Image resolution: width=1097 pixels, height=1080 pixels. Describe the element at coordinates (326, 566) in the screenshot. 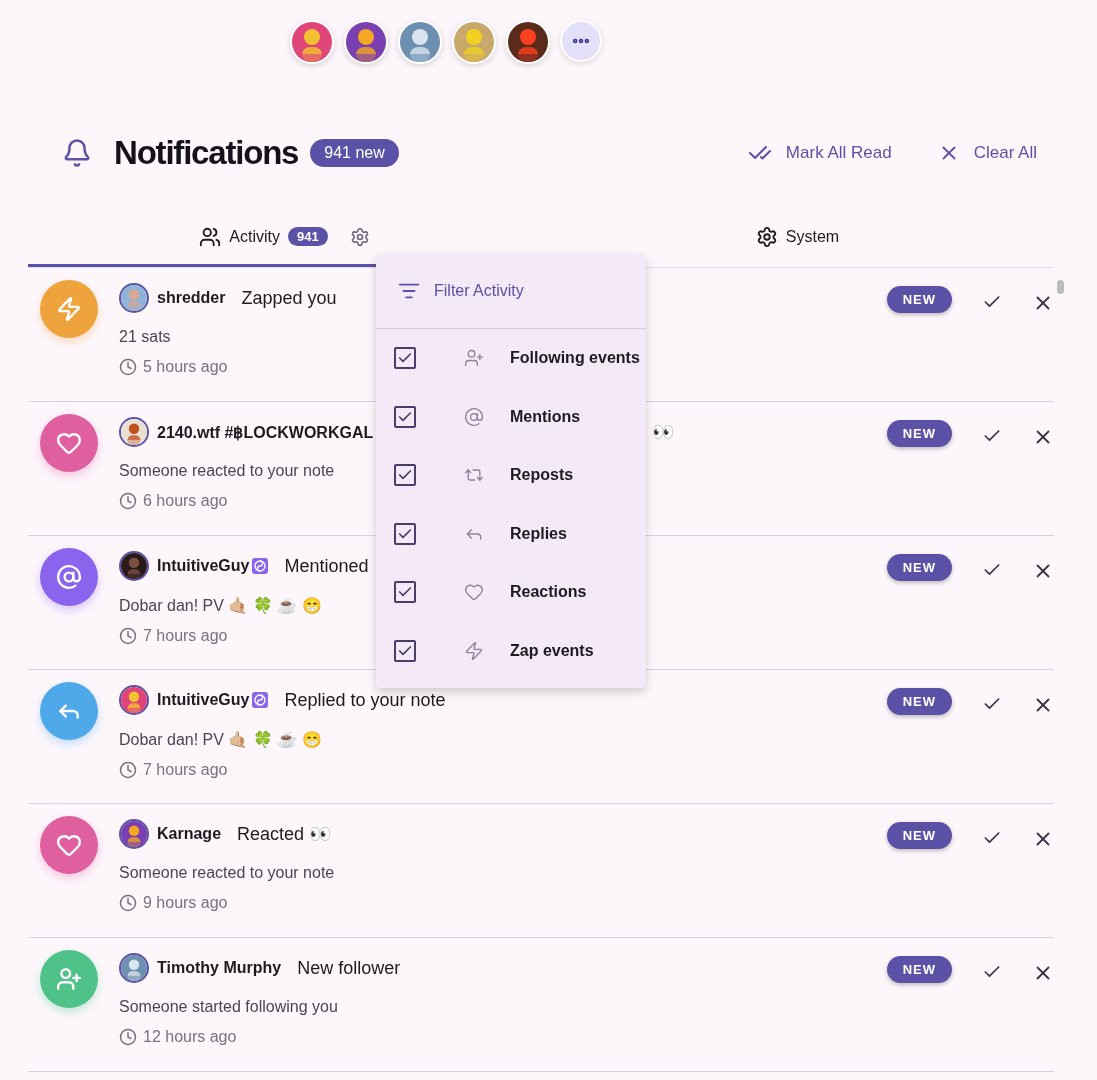

I see `notification-action: Mentioned` at that location.